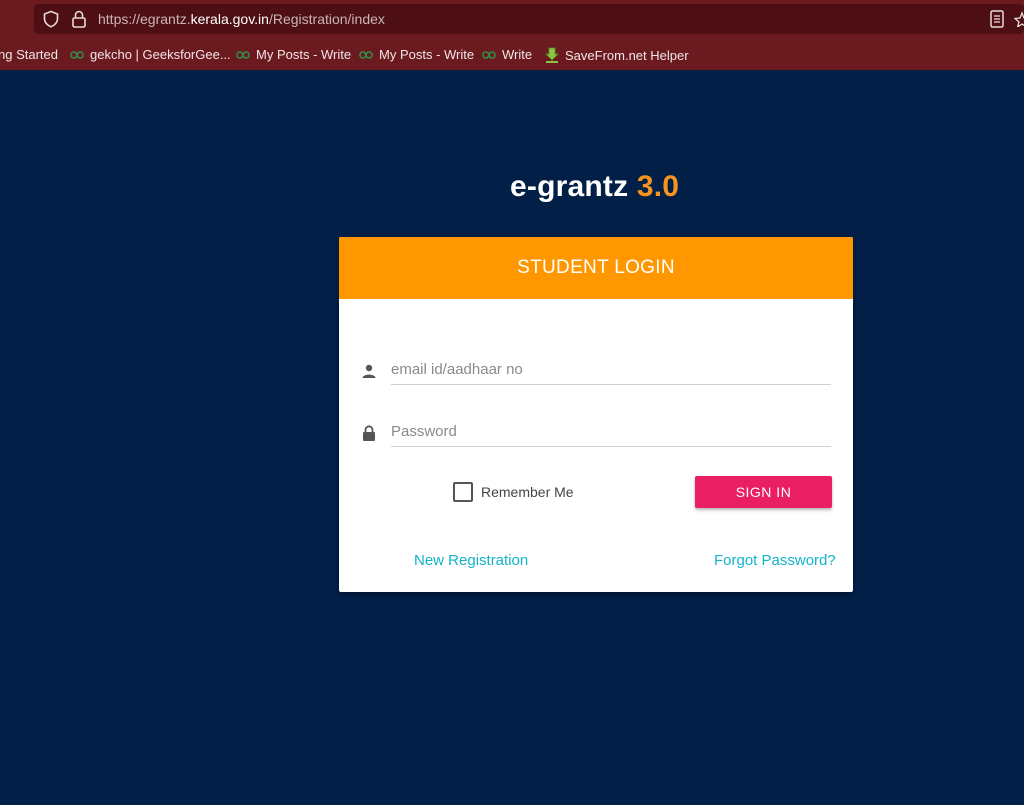 This screenshot has width=1024, height=805. Describe the element at coordinates (527, 492) in the screenshot. I see `remember-me-label: Remember Me` at that location.